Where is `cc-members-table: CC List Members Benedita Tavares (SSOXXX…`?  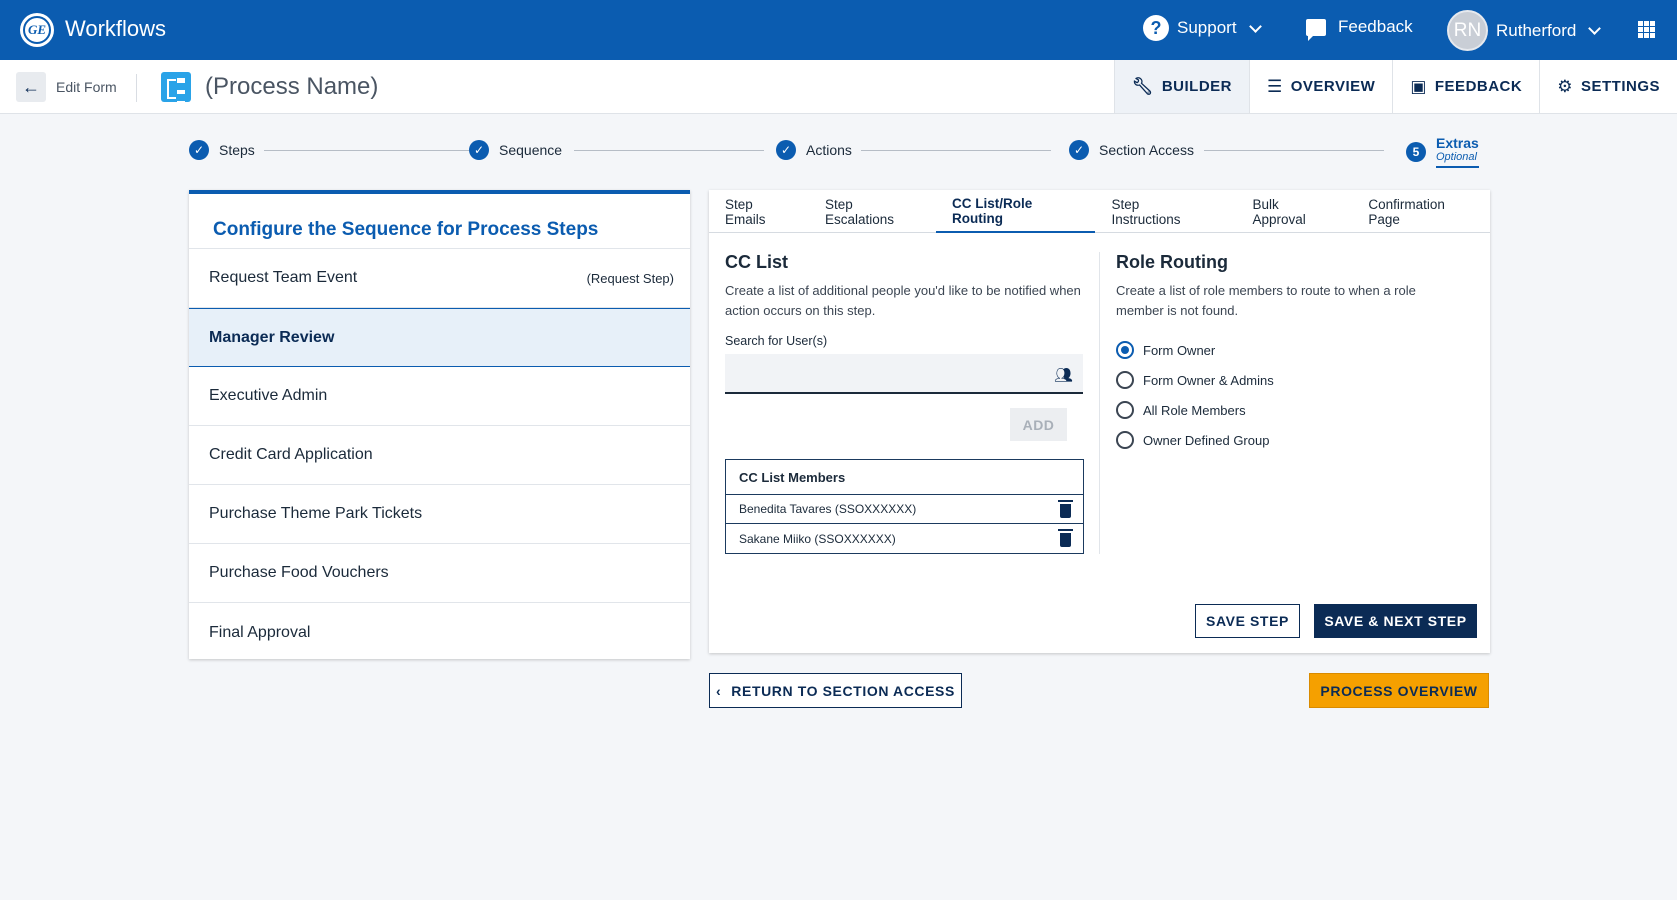
cc-members-table: CC List Members Benedita Tavares (SSOXXX… is located at coordinates (904, 506).